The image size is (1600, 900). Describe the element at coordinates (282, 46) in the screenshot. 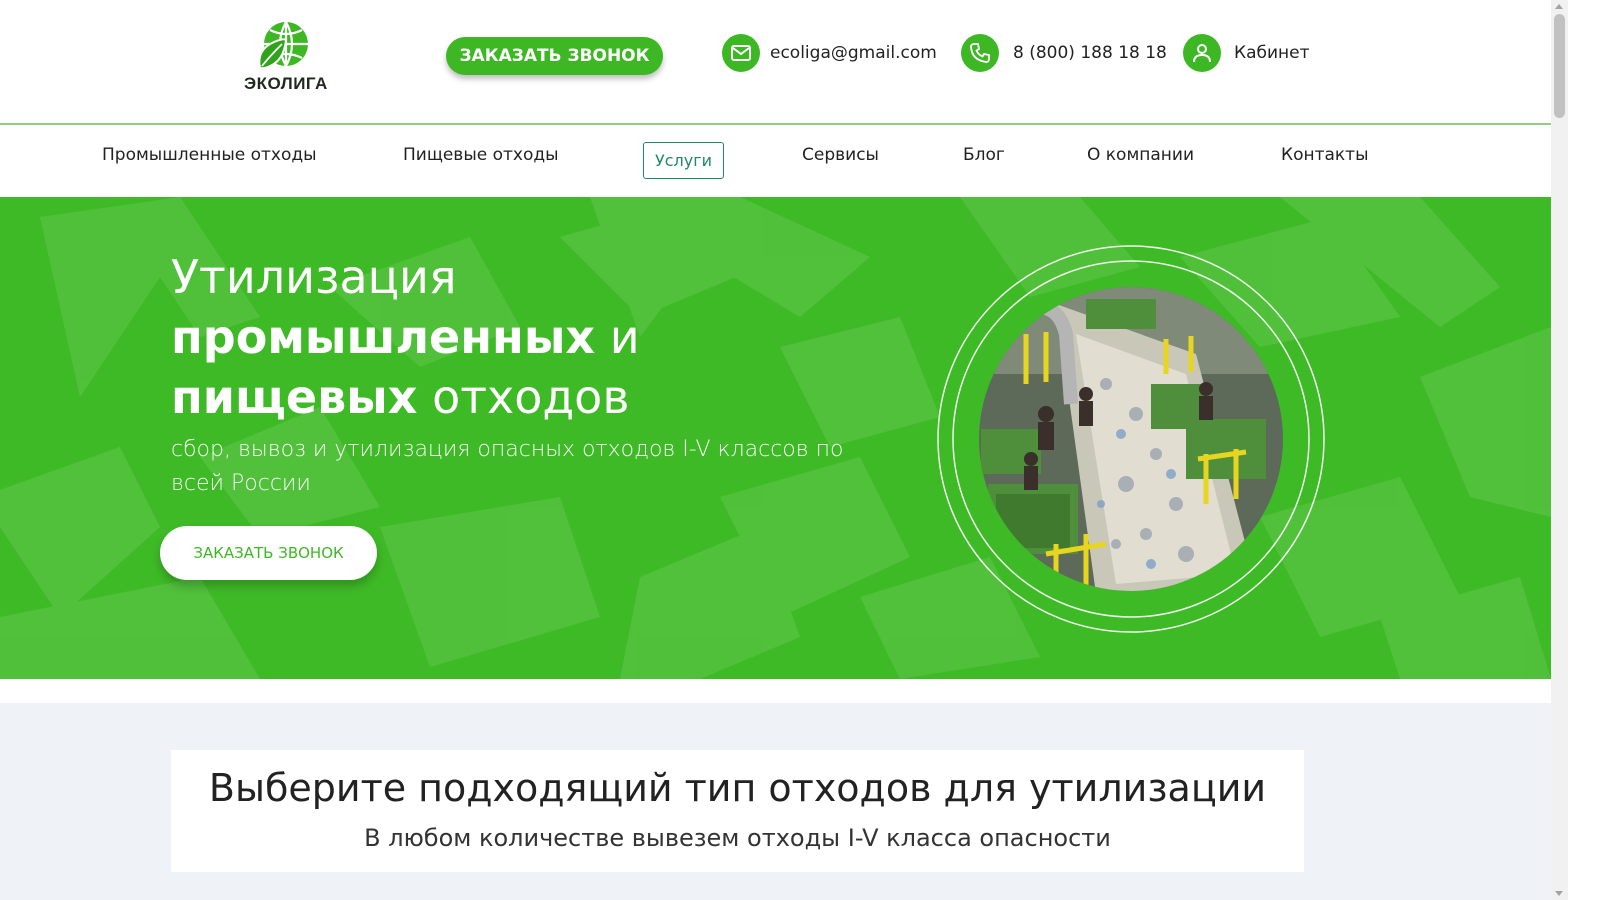

I see `globe-leaf-icon` at that location.